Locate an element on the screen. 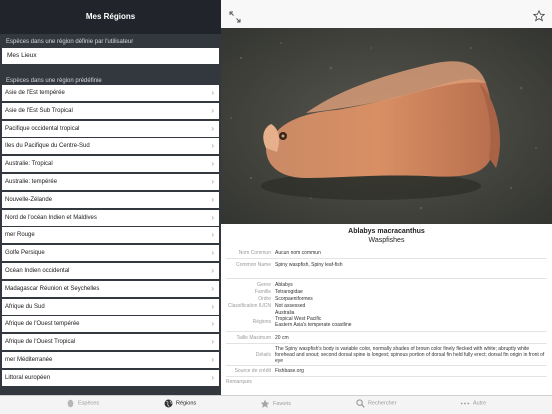 This screenshot has width=552, height=414. region-line: Eastern Asia's temperate coastline is located at coordinates (313, 325).